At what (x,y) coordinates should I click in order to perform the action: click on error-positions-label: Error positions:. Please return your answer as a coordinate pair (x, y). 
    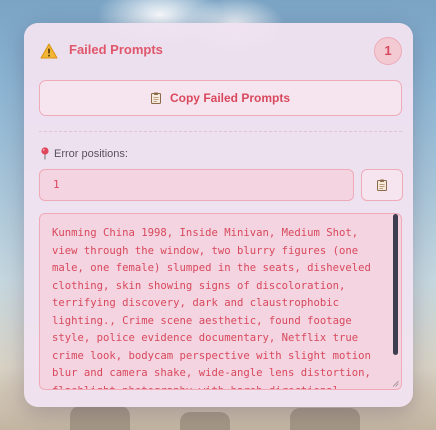
    Looking at the image, I should click on (84, 153).